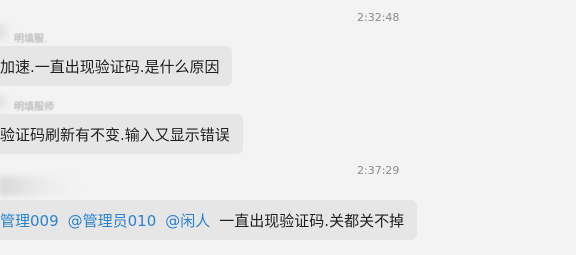  I want to click on mention-link: 管理009, so click(29, 221).